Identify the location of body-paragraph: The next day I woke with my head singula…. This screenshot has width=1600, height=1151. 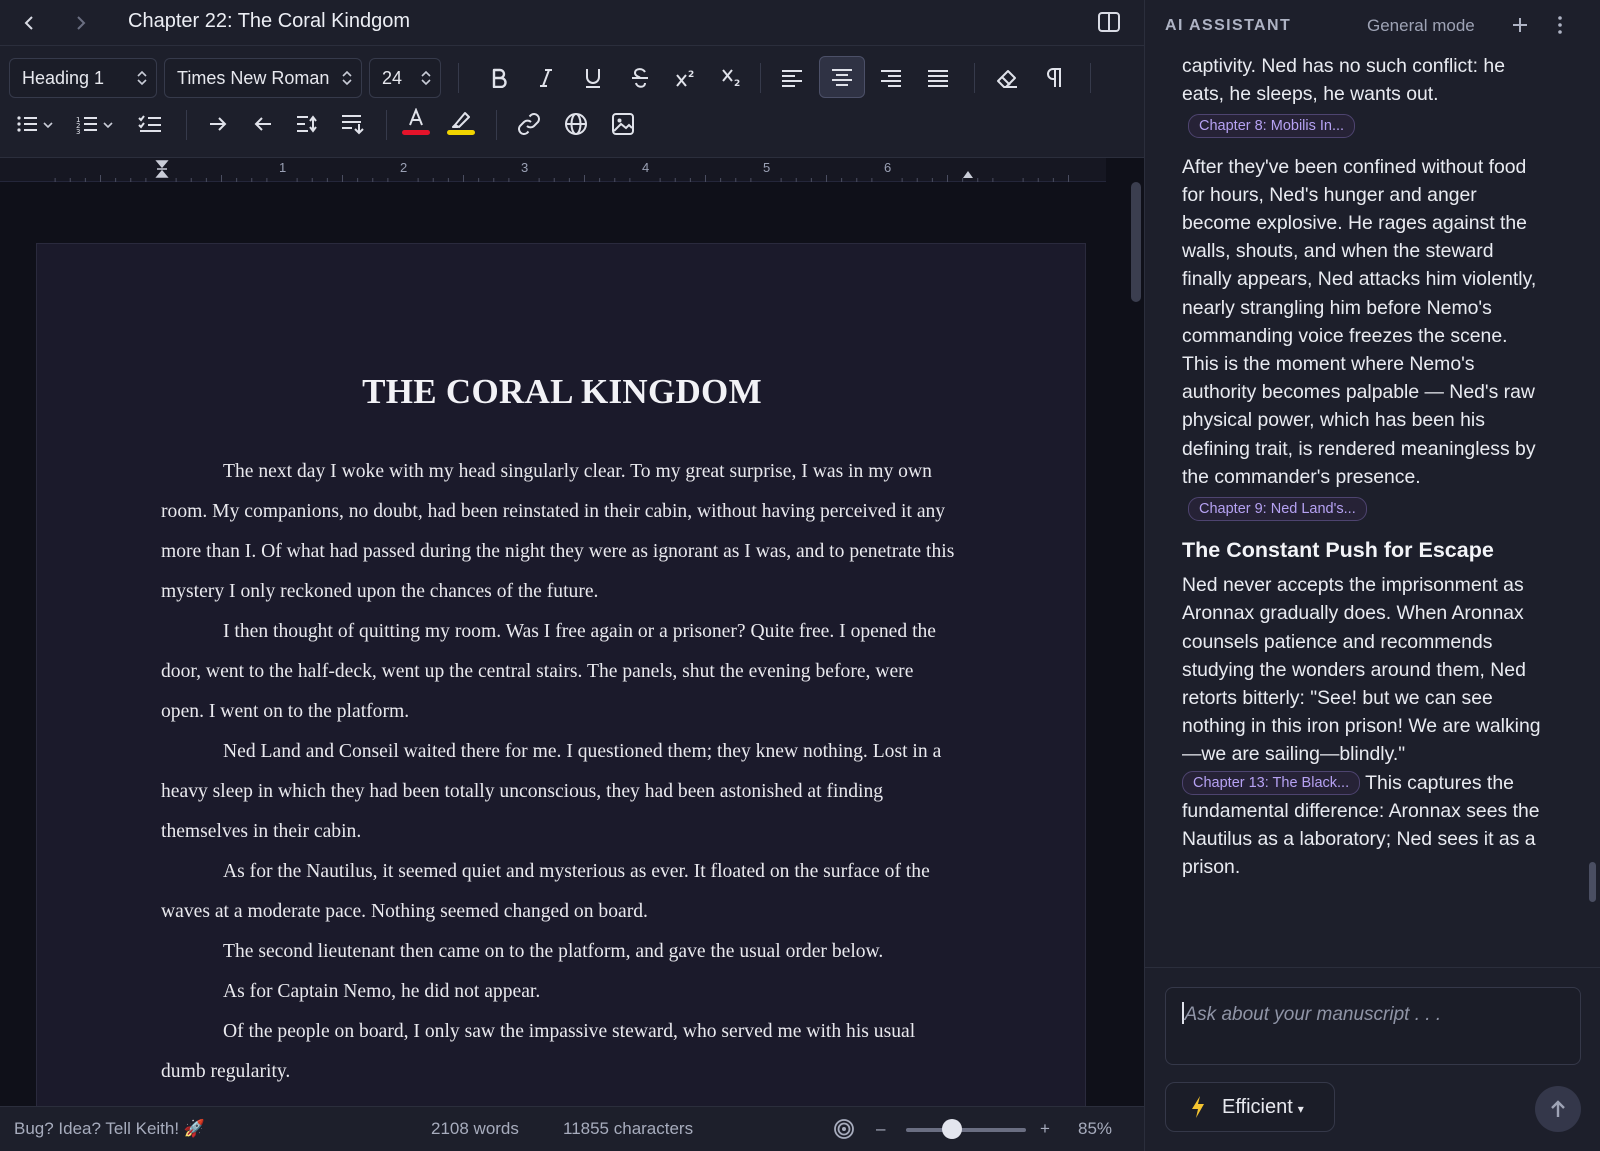
(558, 531).